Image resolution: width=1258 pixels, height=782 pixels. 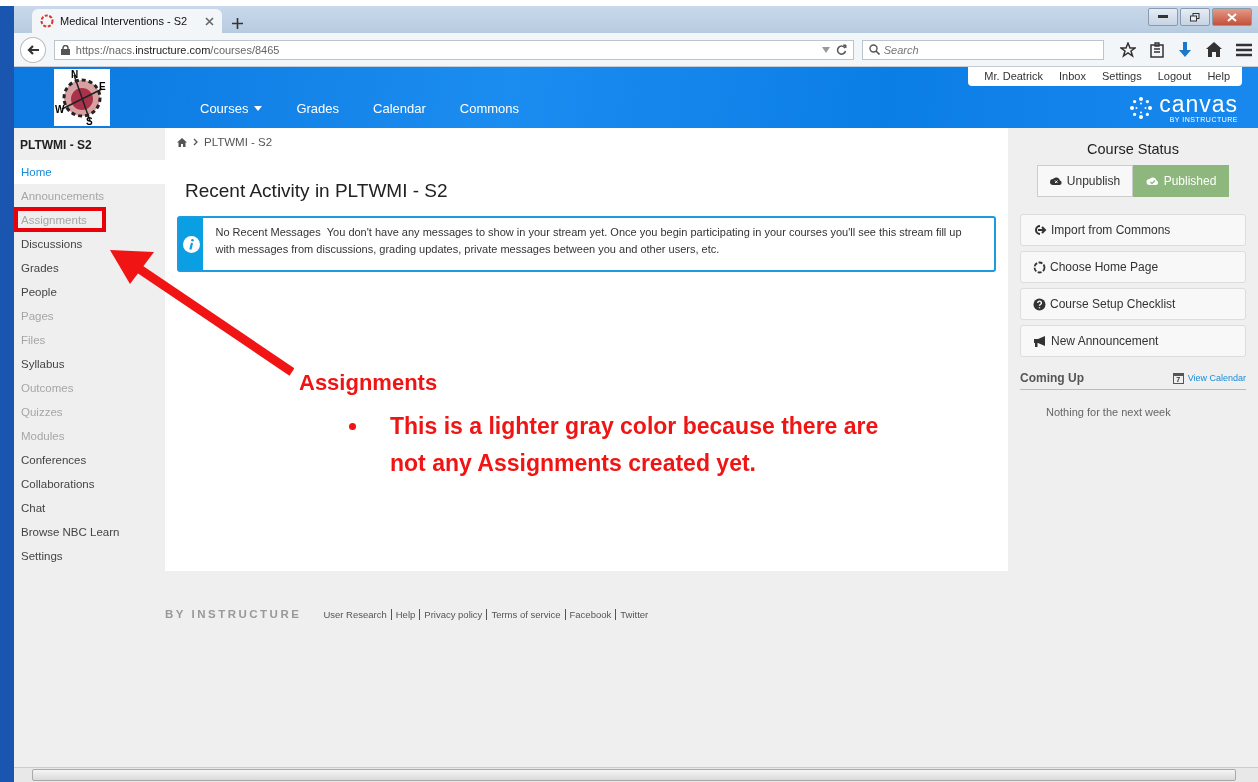 What do you see at coordinates (982, 49) in the screenshot?
I see `search-field: Search` at bounding box center [982, 49].